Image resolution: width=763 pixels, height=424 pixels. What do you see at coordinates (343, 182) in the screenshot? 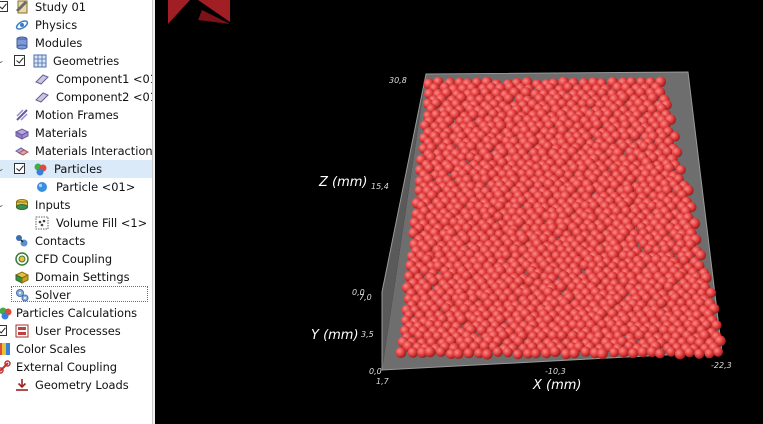
I see `z-axis-title: Z (mm)` at bounding box center [343, 182].